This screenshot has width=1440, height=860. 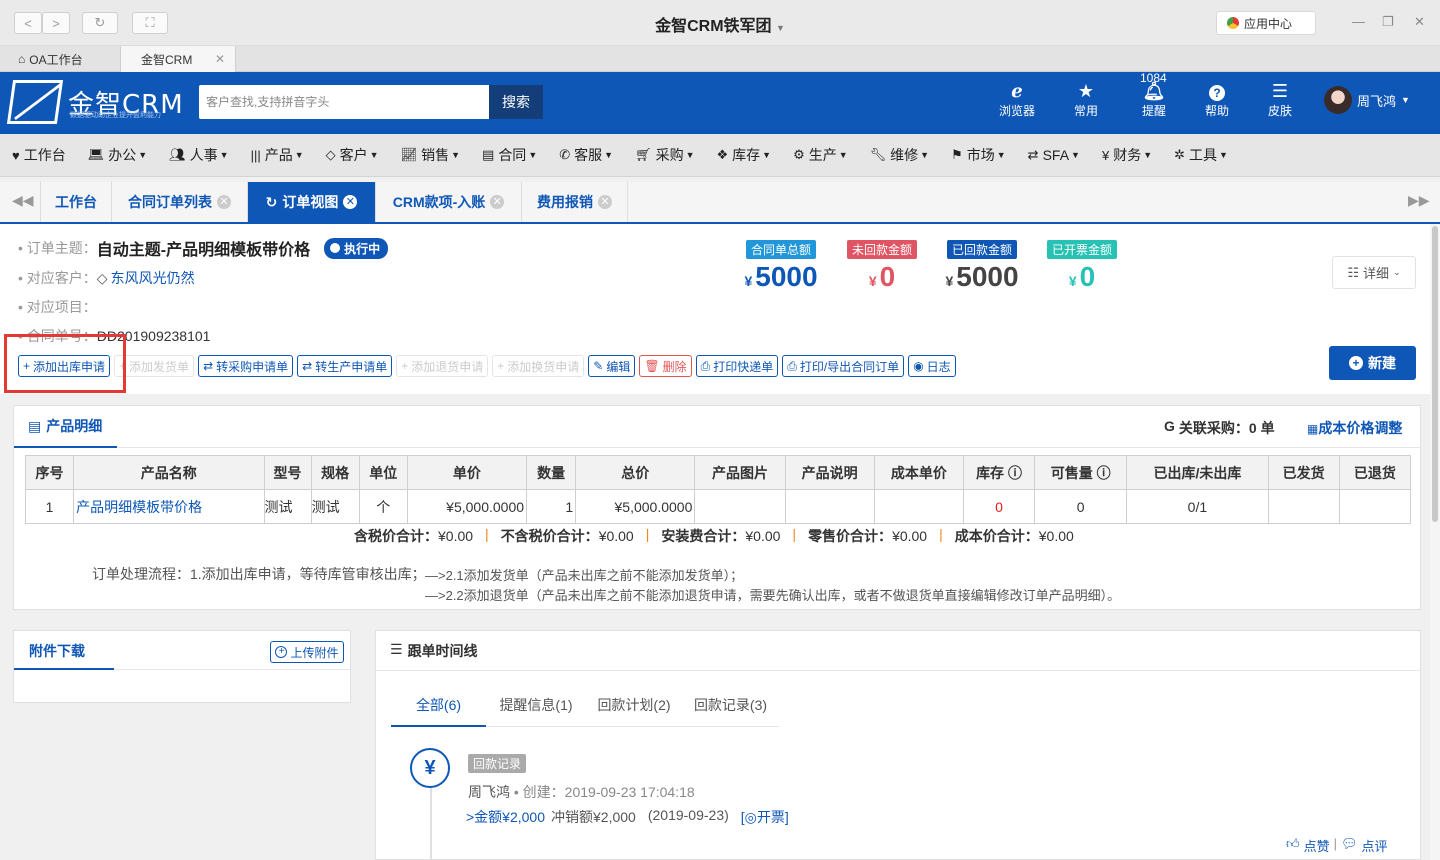 What do you see at coordinates (65, 426) in the screenshot?
I see `product-detail-tab: ▤ 产品明细` at bounding box center [65, 426].